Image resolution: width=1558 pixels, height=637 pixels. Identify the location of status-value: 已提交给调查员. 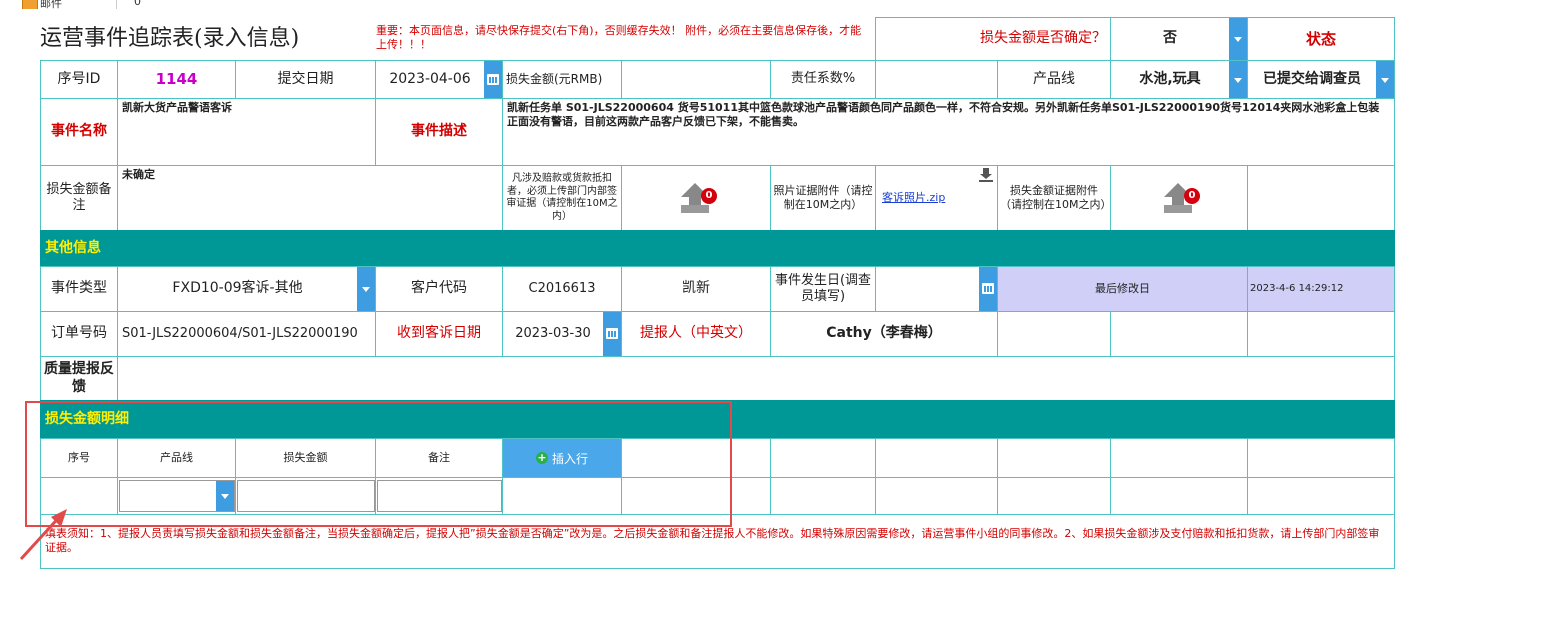
(1312, 78).